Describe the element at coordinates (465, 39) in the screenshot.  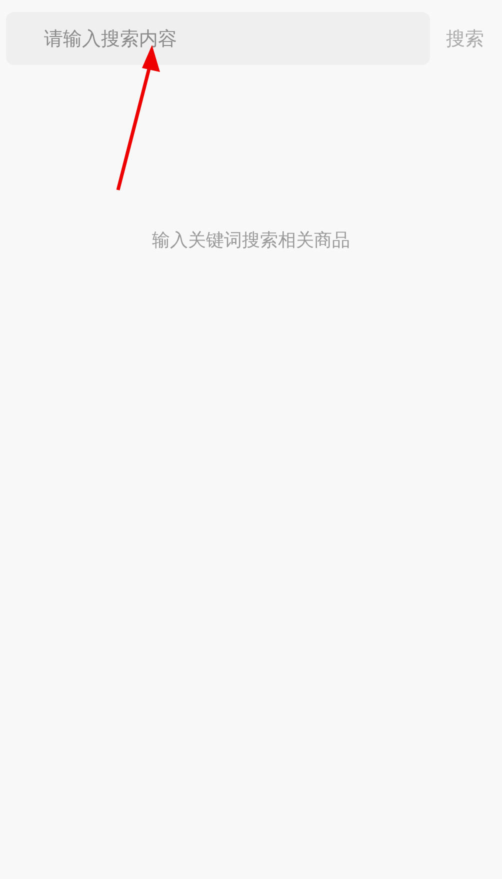
I see `search-button: 搜索` at that location.